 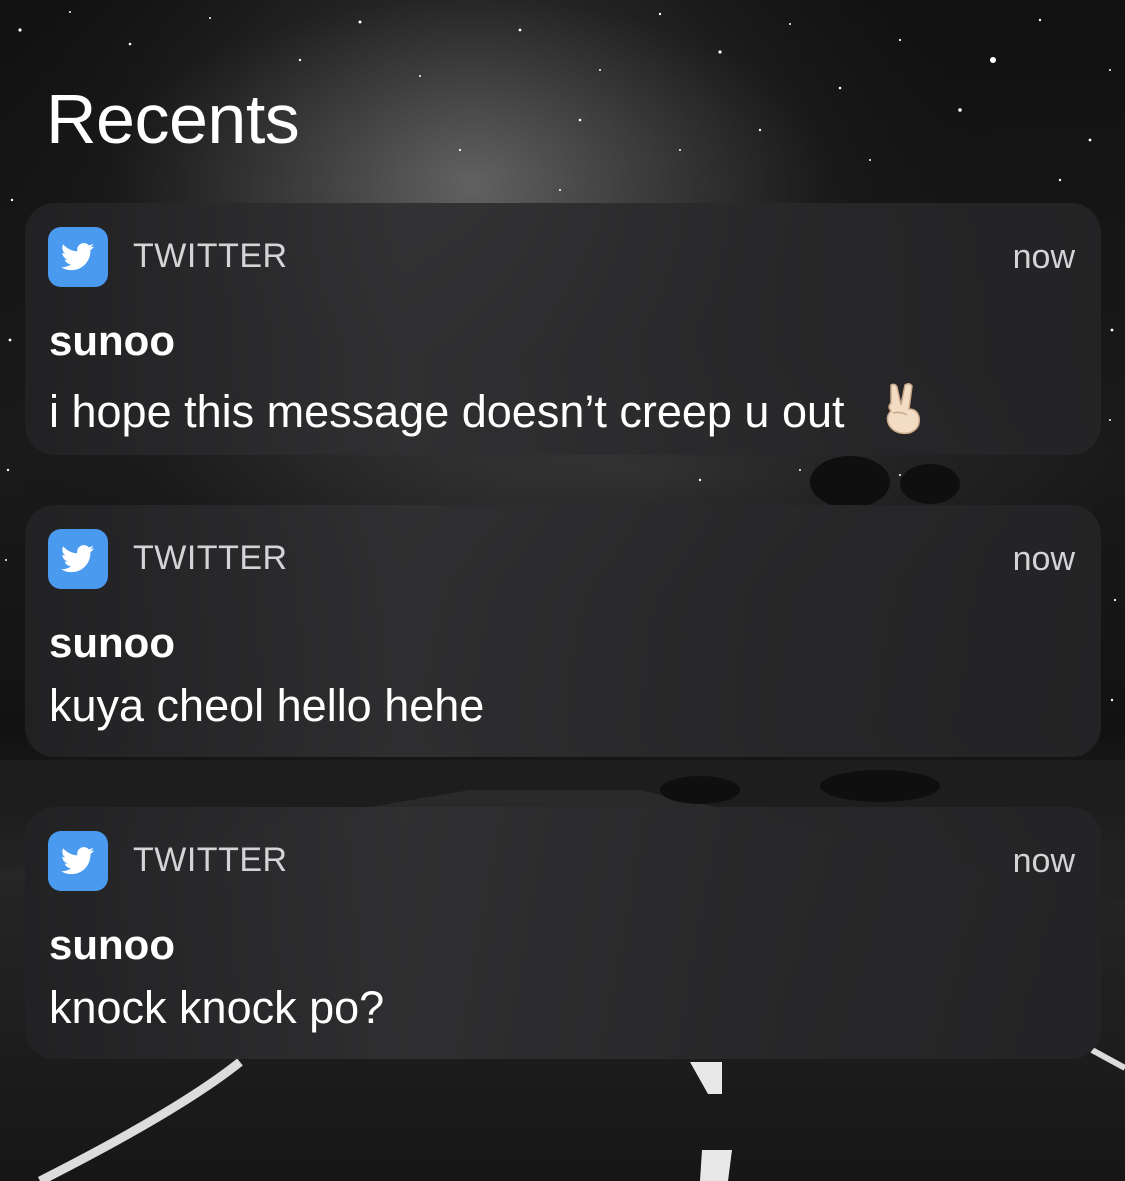 What do you see at coordinates (217, 1007) in the screenshot?
I see `notification-message: knock knock po?` at bounding box center [217, 1007].